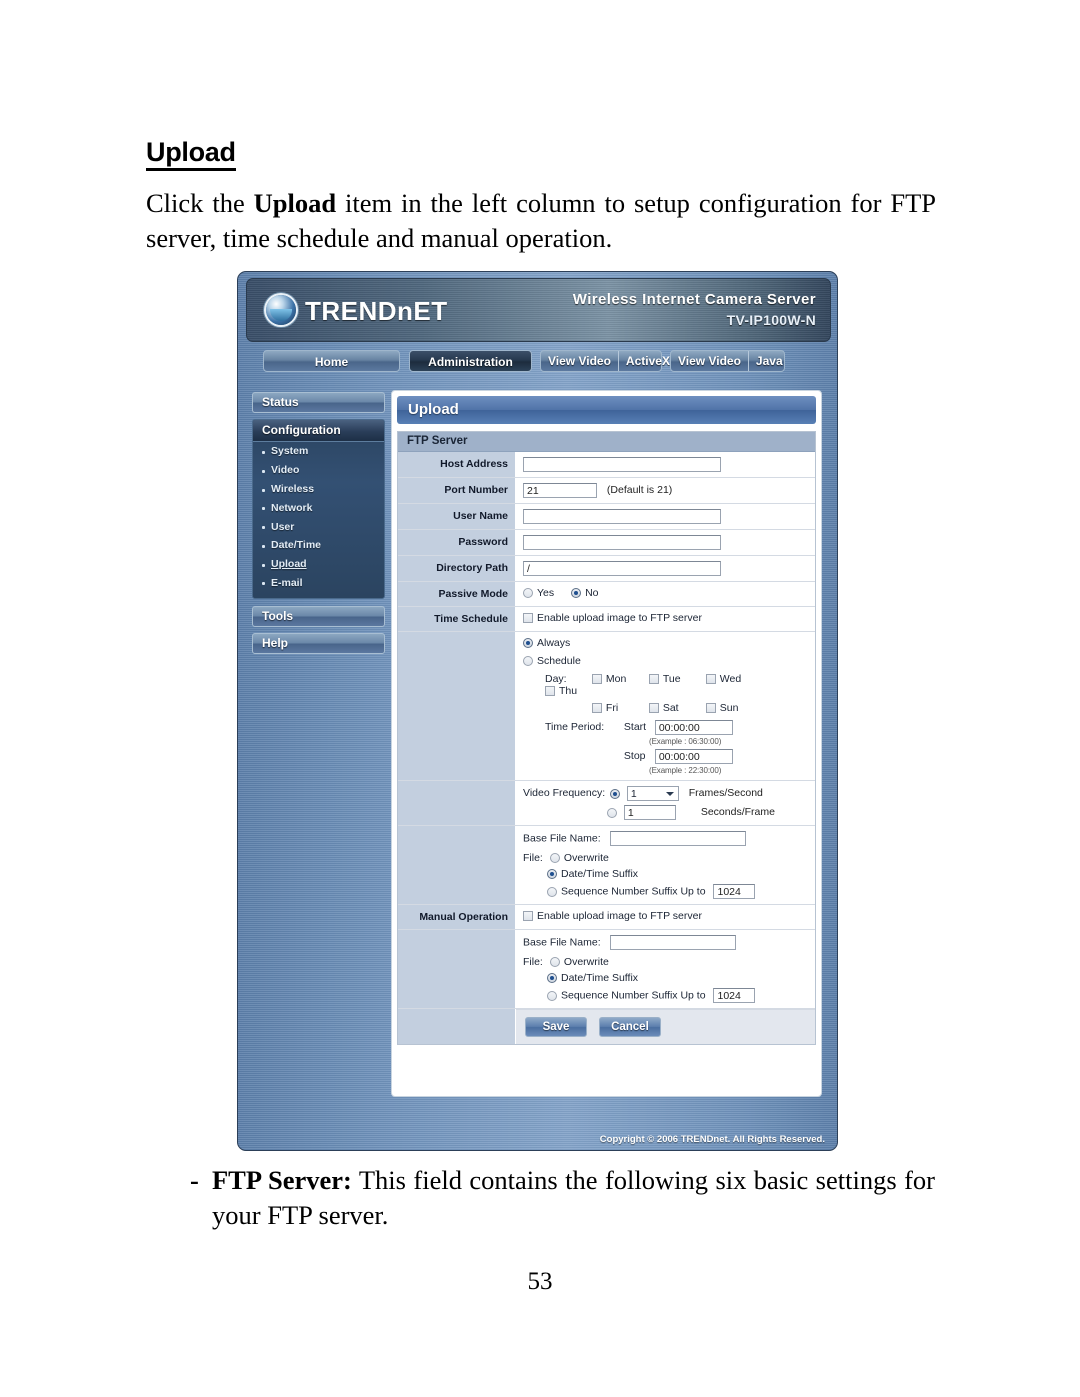  Describe the element at coordinates (622, 516) in the screenshot. I see `user-name-input` at that location.